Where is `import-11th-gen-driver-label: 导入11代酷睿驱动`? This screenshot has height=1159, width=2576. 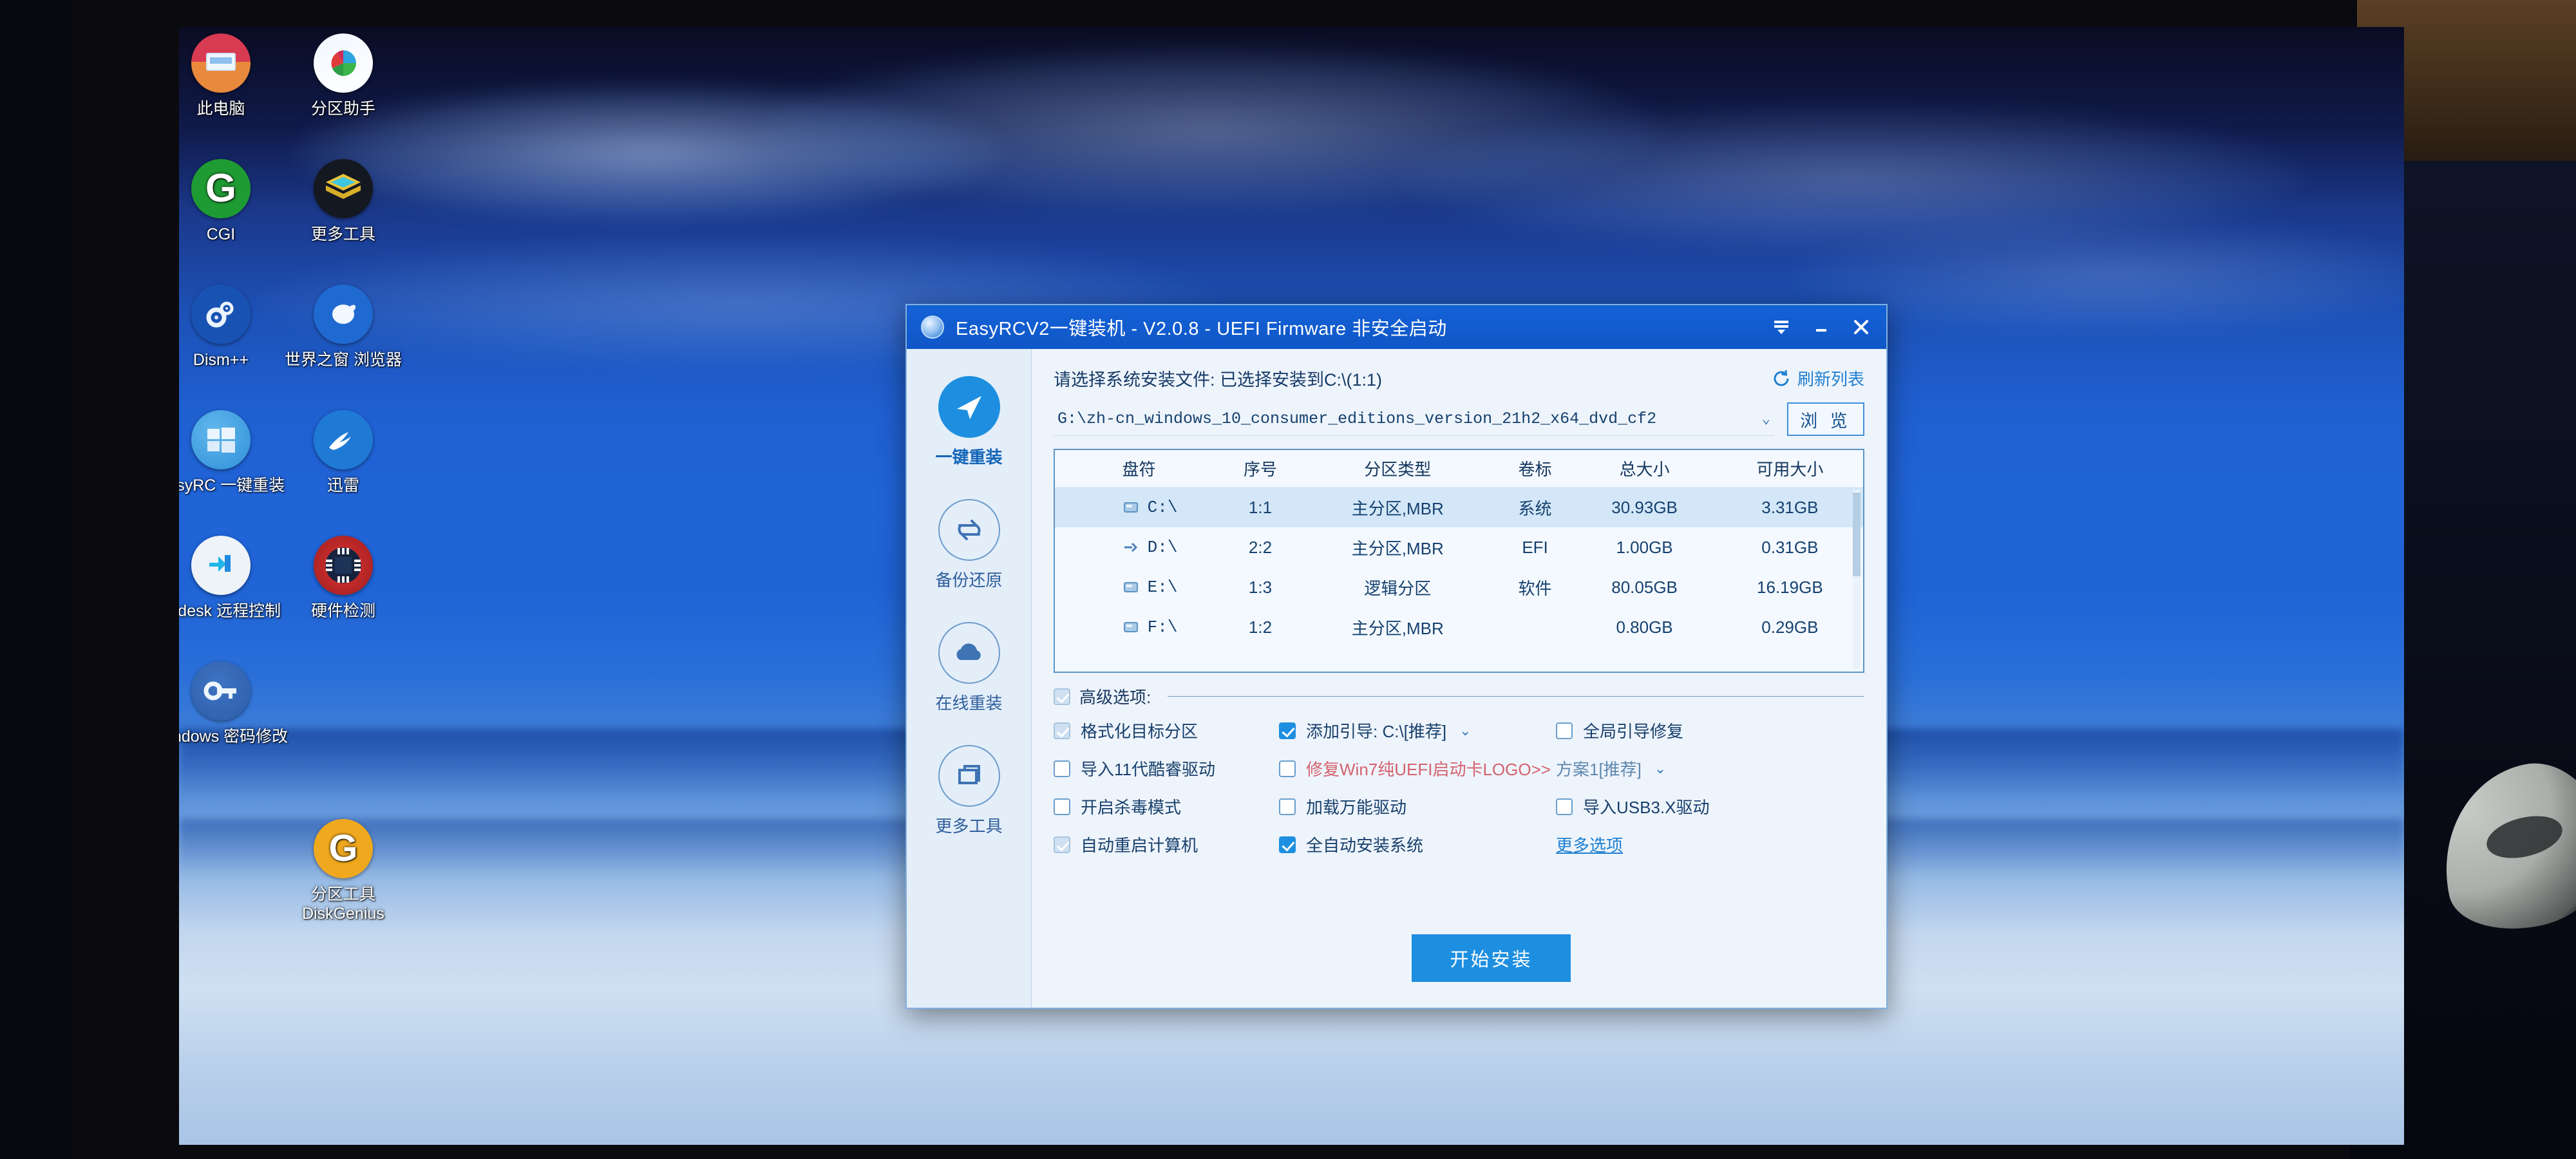
import-11th-gen-driver-label: 导入11代酷睿驱动 is located at coordinates (1148, 769).